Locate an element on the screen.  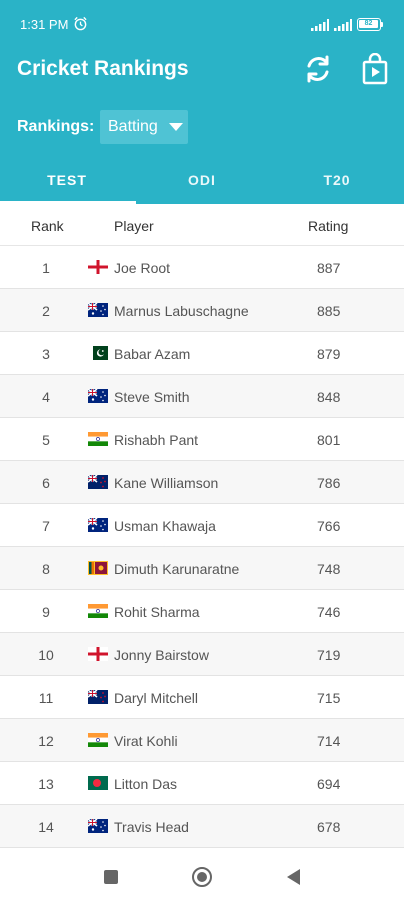
row-rank: 8 is located at coordinates (46, 569).